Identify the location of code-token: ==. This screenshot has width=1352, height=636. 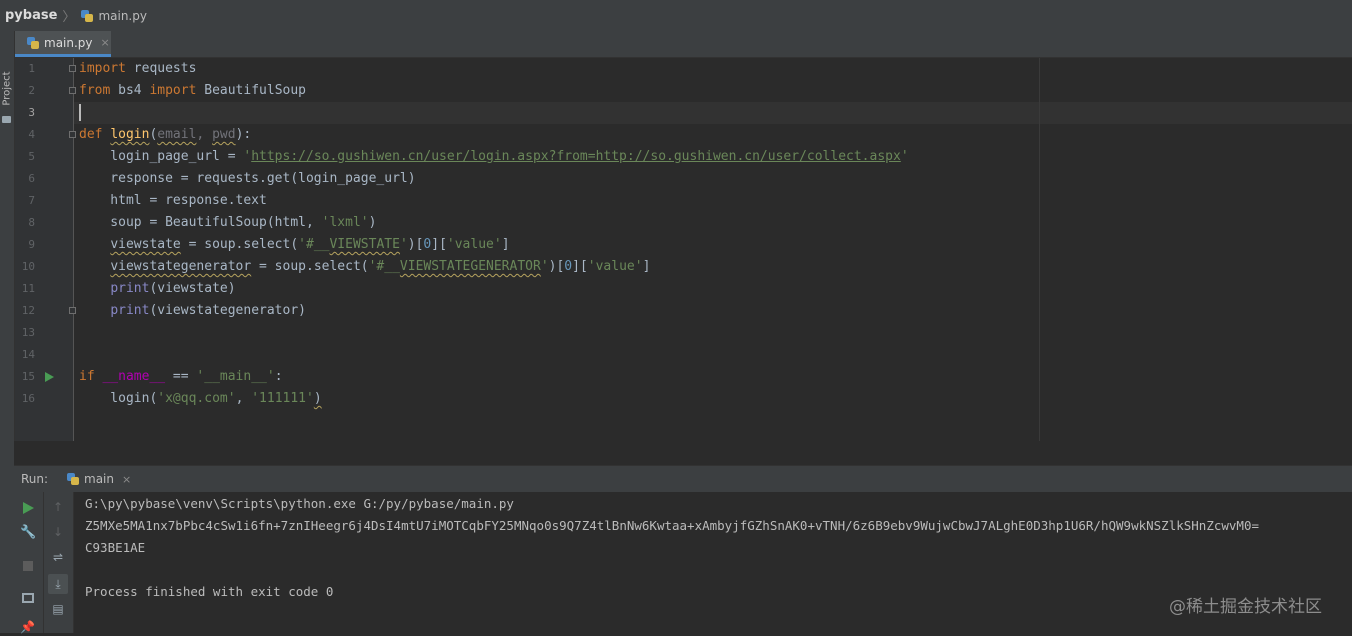
(181, 376).